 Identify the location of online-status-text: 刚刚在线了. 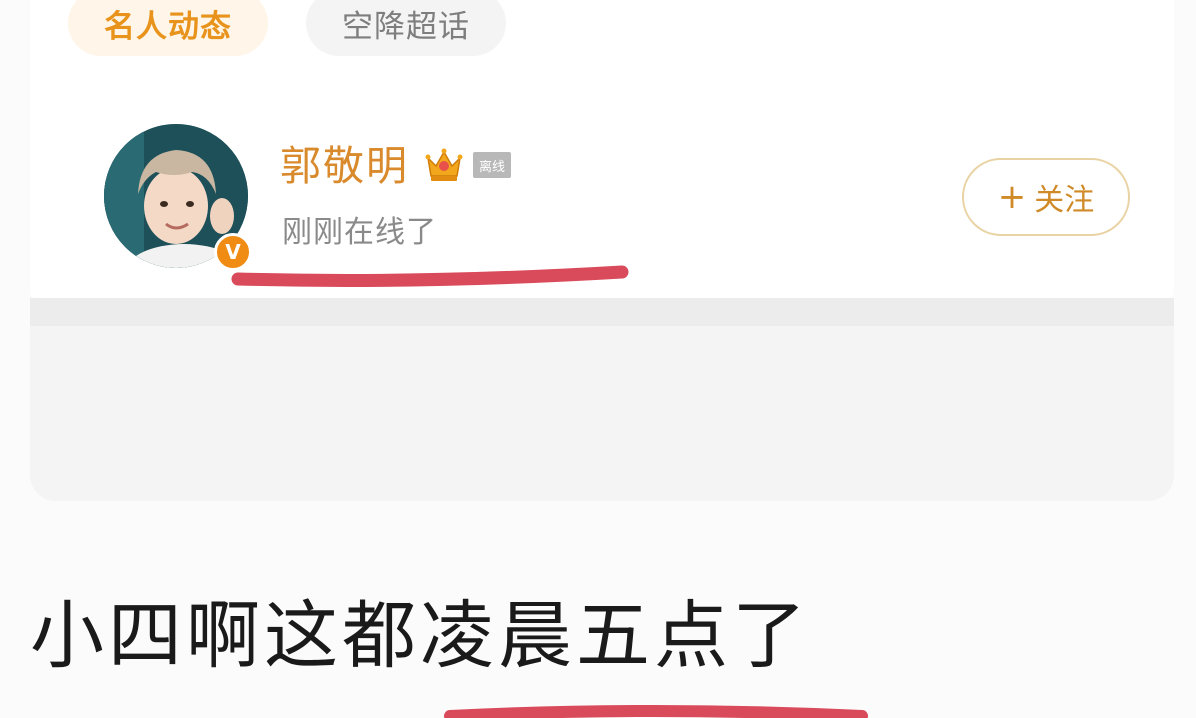
(359, 232).